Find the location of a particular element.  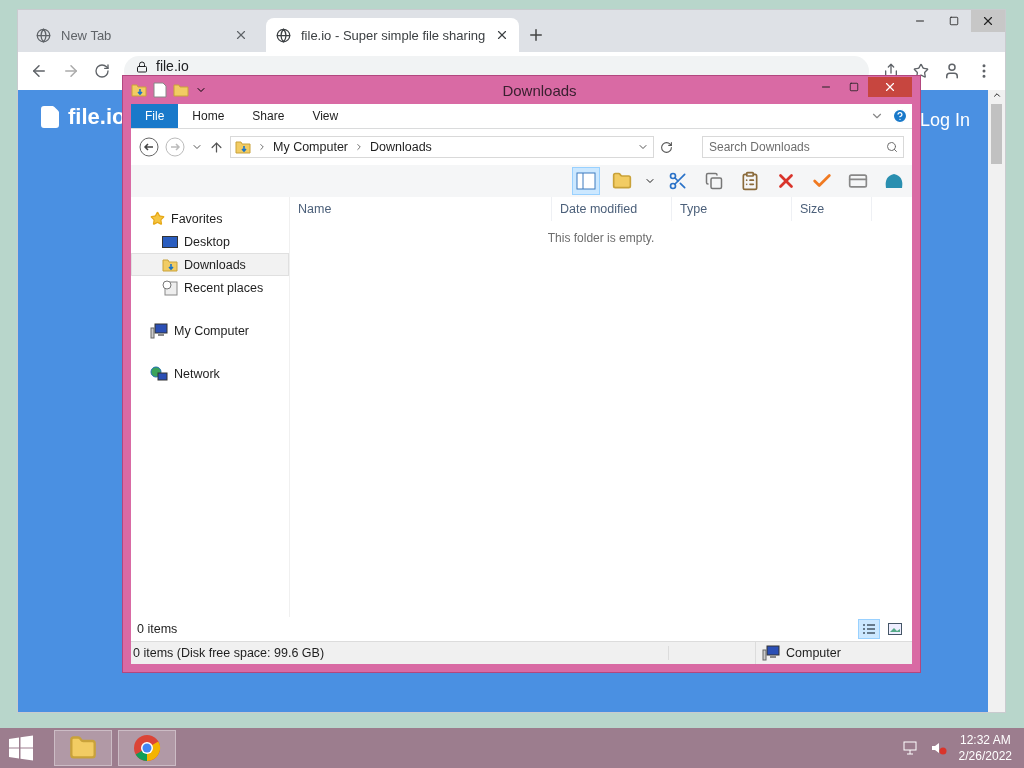

status-location: Computer is located at coordinates (813, 653).